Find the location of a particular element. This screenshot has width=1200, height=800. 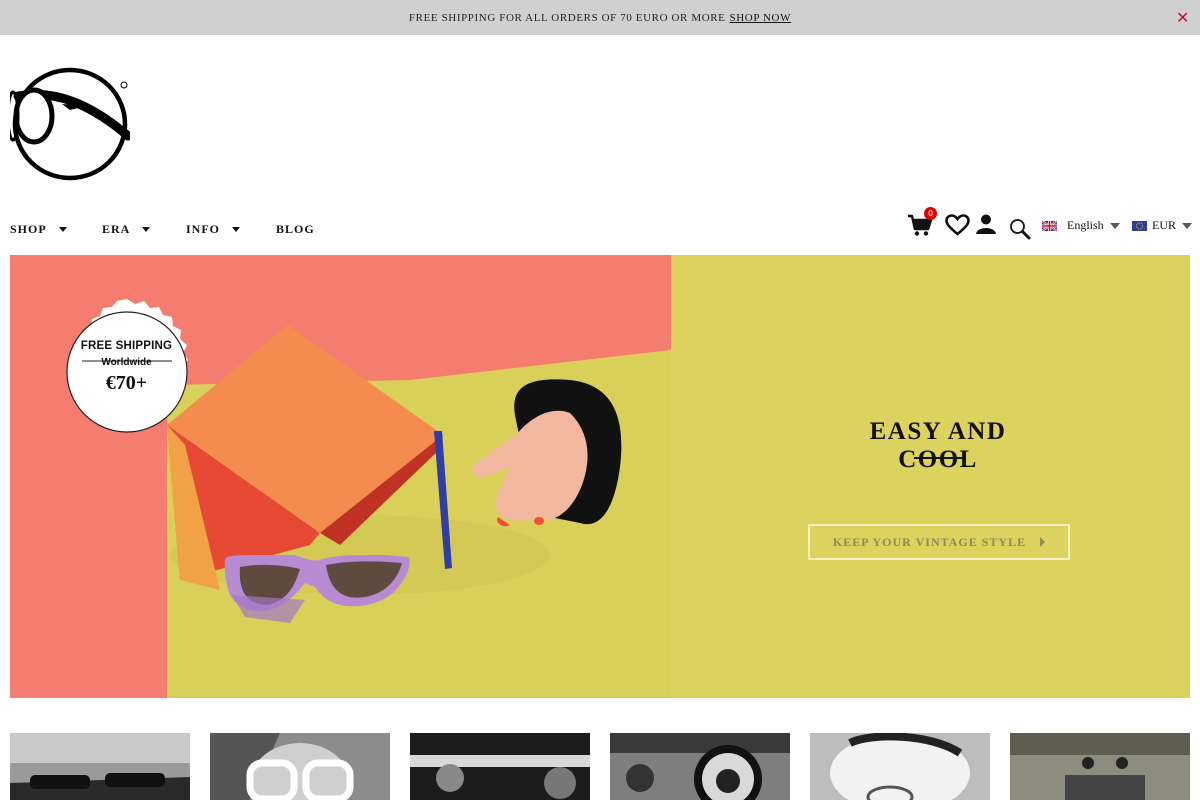

nav-era-label: ERA is located at coordinates (116, 229).